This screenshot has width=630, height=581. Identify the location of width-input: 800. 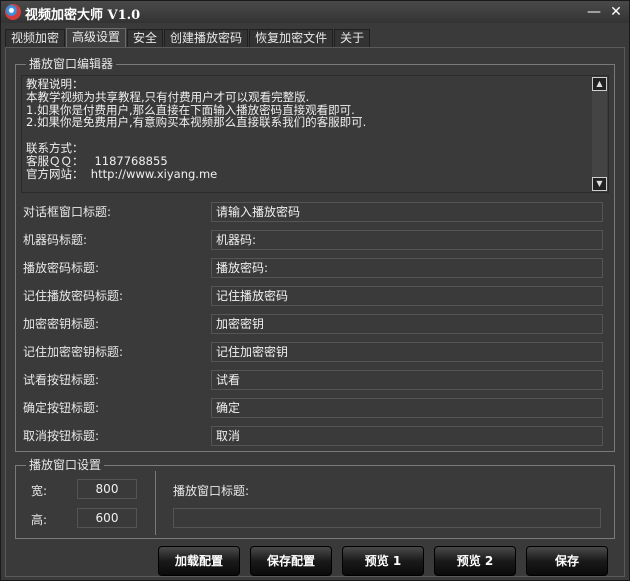
(107, 489).